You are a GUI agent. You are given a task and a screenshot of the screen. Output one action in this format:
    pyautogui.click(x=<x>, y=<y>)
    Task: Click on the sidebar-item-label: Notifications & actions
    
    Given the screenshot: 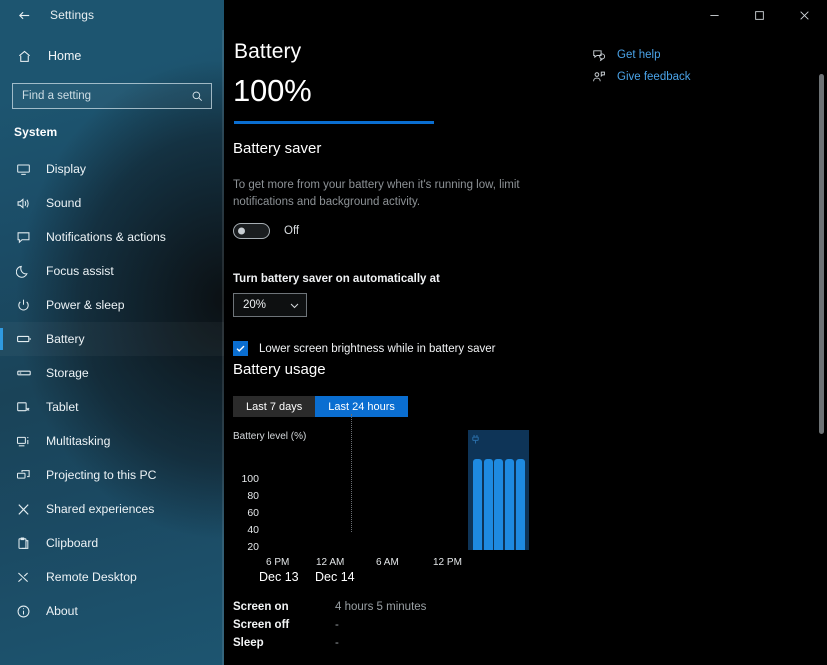 What is the action you would take?
    pyautogui.click(x=106, y=237)
    